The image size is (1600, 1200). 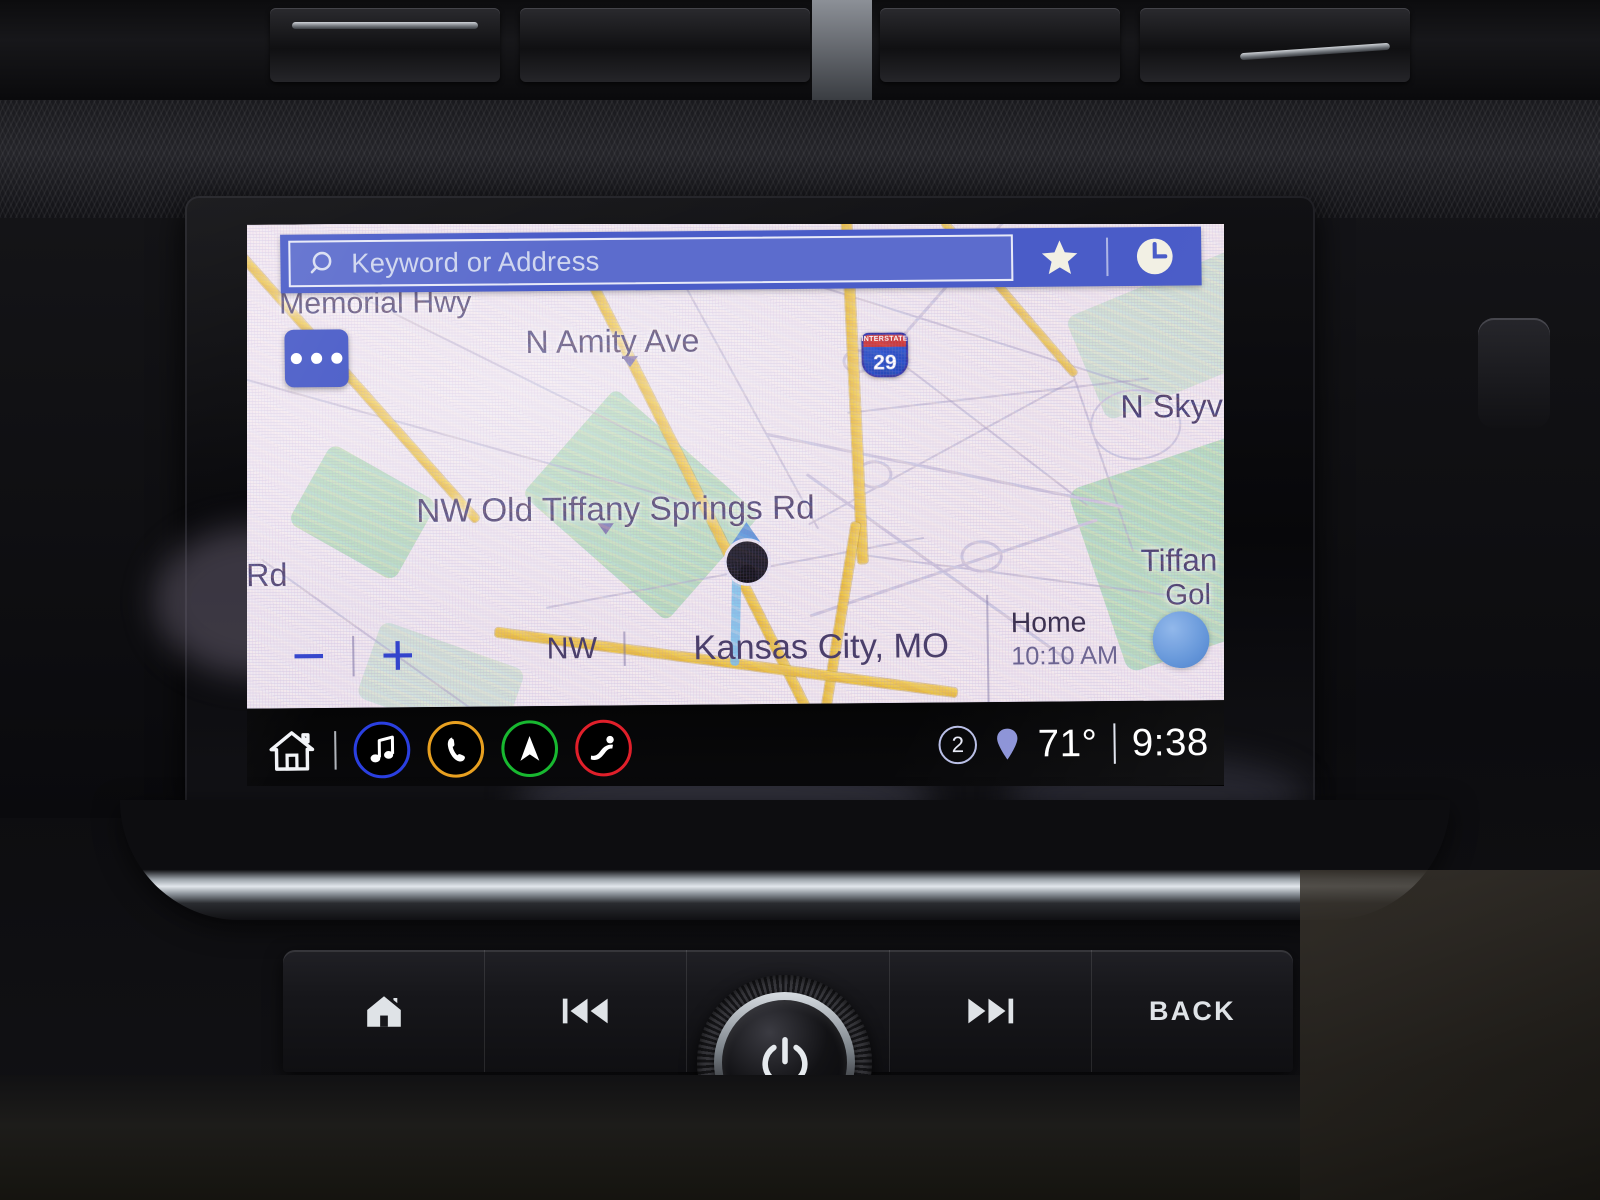 I want to click on map-label-n-amity-ave: N Amity Ave, so click(x=612, y=341).